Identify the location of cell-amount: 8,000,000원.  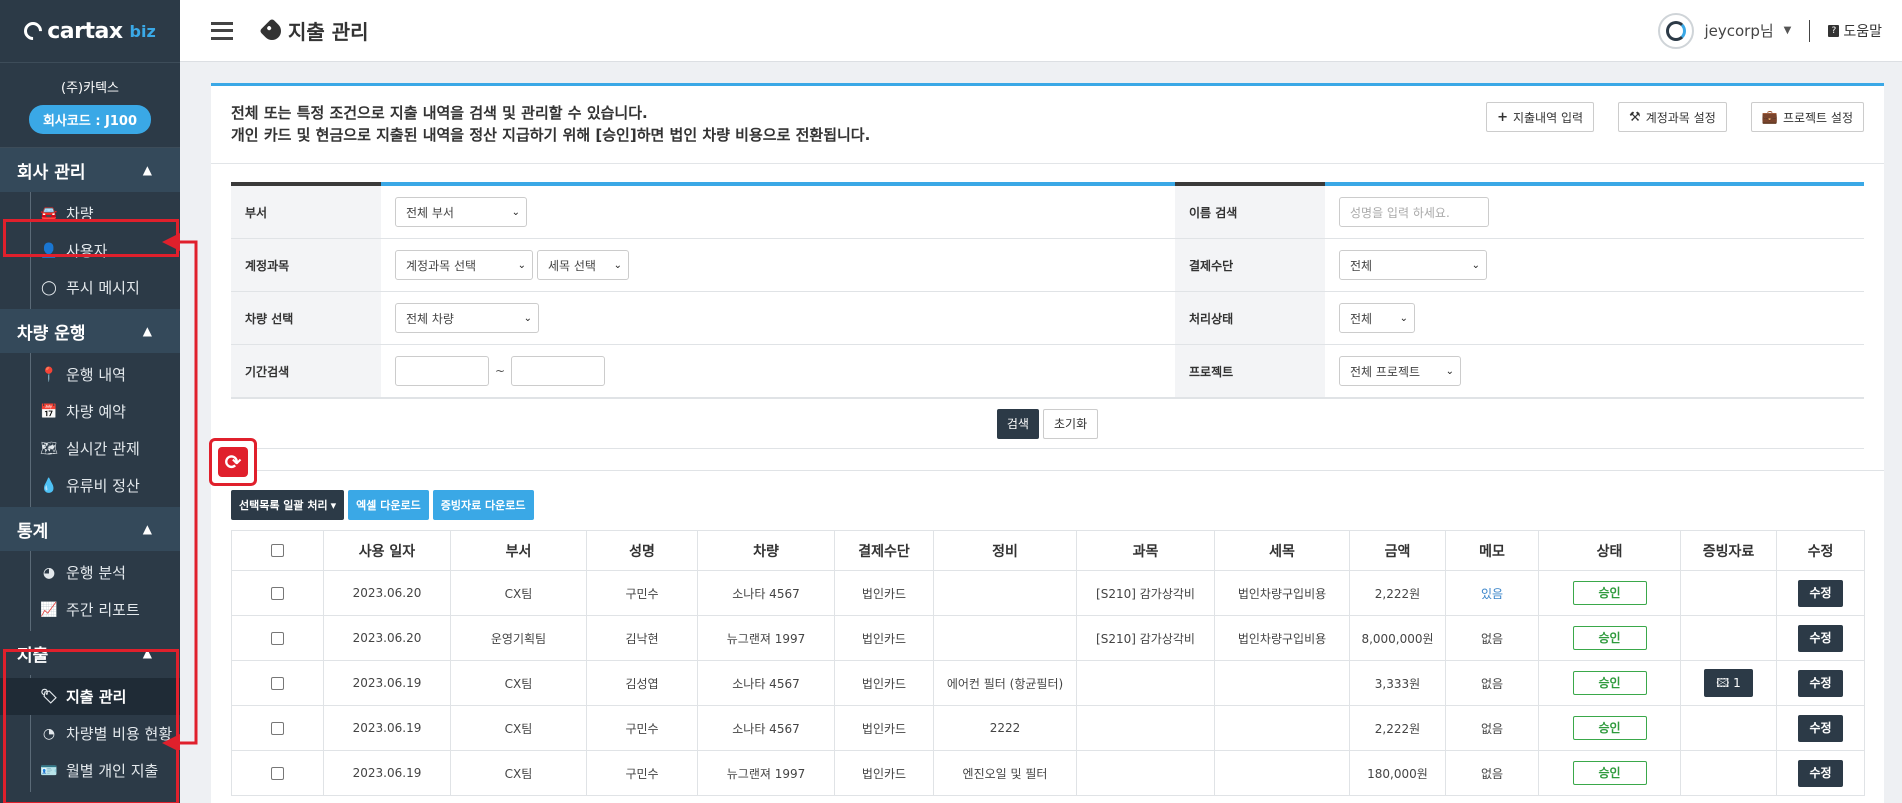
(1397, 638).